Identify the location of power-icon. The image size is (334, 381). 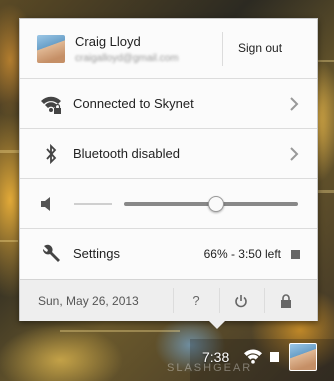
(241, 300).